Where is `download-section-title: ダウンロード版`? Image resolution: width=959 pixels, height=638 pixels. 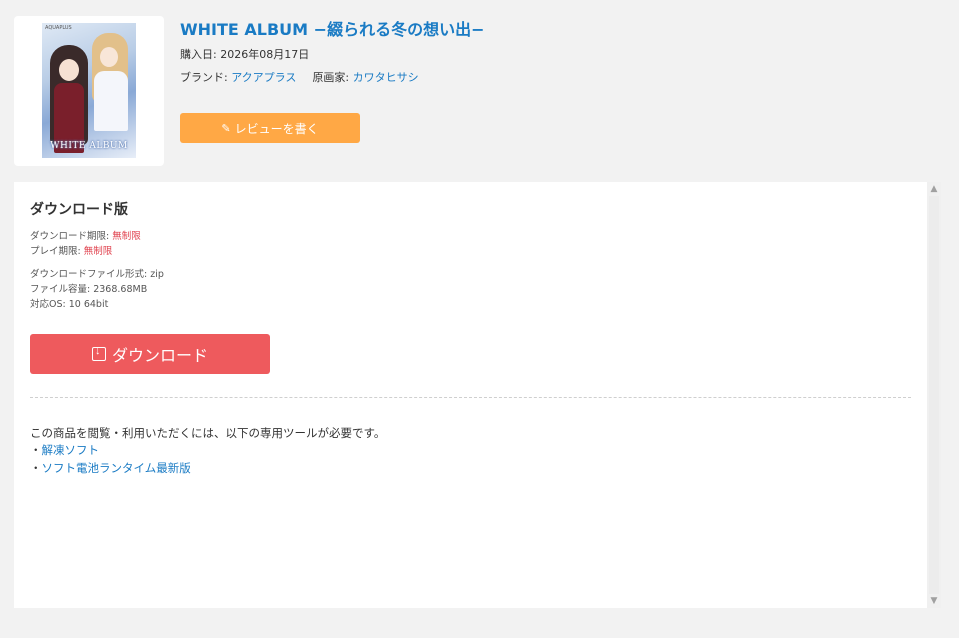 download-section-title: ダウンロード版 is located at coordinates (79, 210).